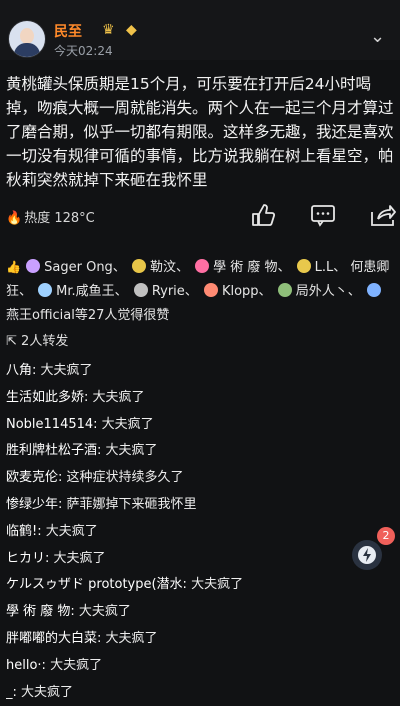 The image size is (400, 706). I want to click on heat-label: 热度 128°C, so click(59, 218).